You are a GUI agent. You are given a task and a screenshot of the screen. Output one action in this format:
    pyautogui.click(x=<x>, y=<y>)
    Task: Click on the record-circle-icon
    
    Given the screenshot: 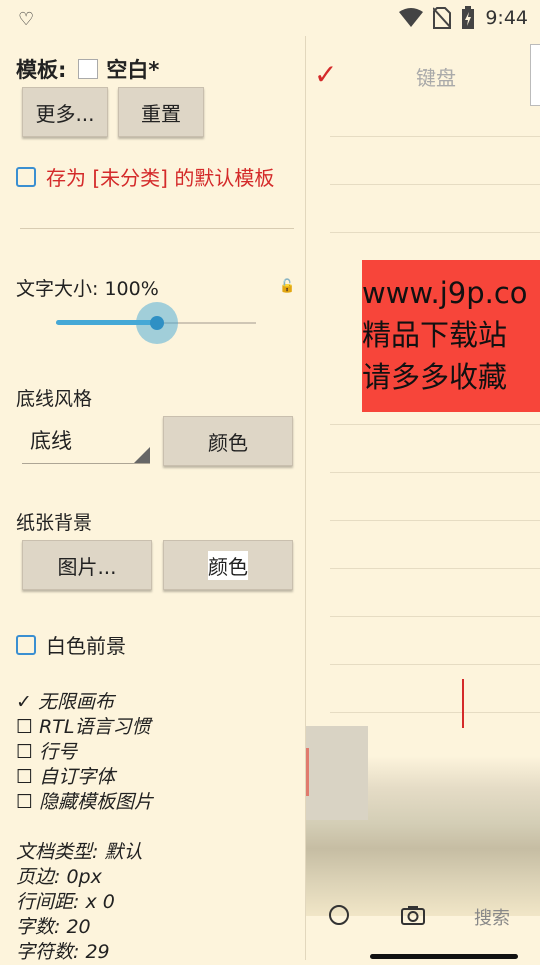 What is the action you would take?
    pyautogui.click(x=339, y=915)
    